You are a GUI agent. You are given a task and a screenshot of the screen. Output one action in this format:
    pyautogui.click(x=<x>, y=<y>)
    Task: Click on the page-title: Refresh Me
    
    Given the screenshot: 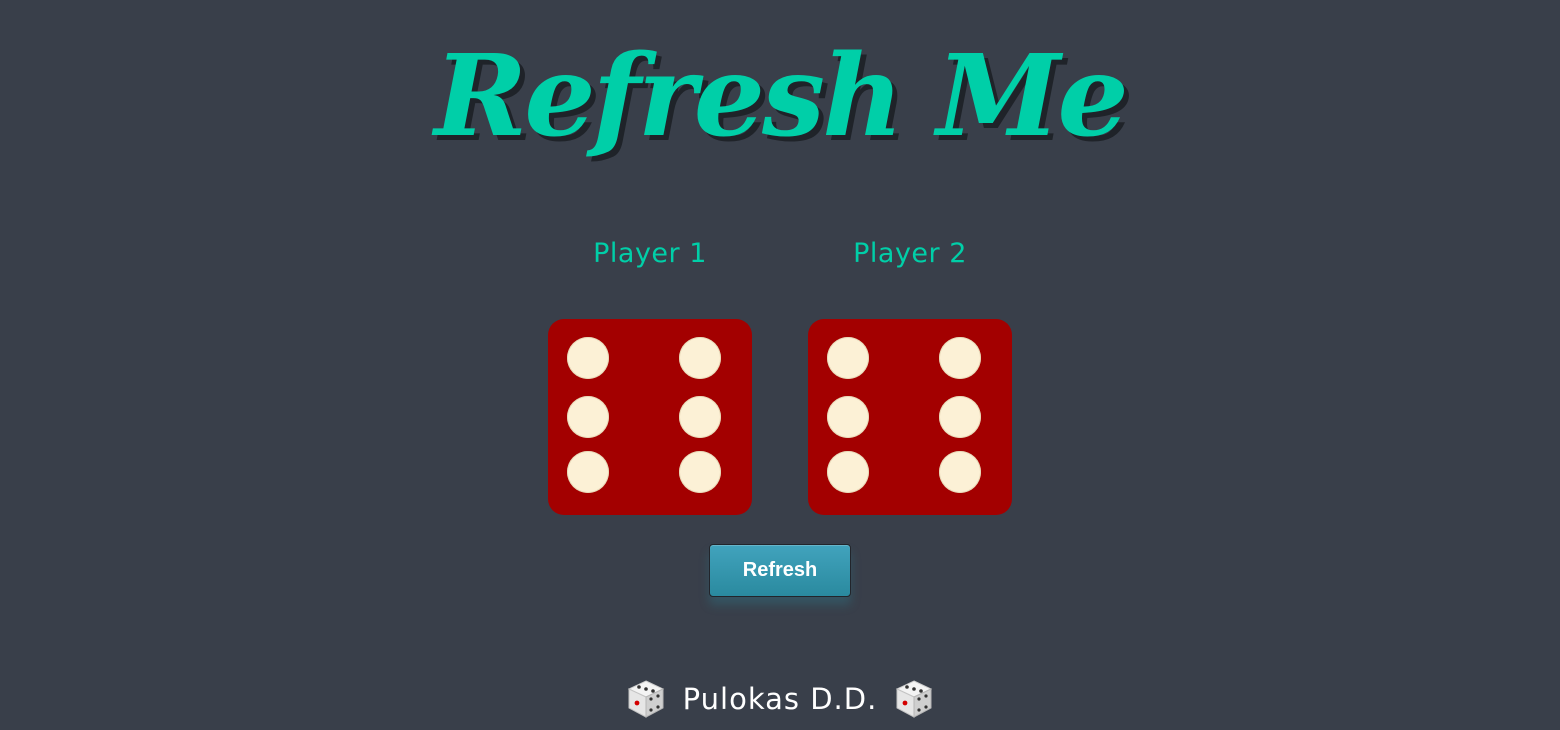 What is the action you would take?
    pyautogui.click(x=781, y=96)
    